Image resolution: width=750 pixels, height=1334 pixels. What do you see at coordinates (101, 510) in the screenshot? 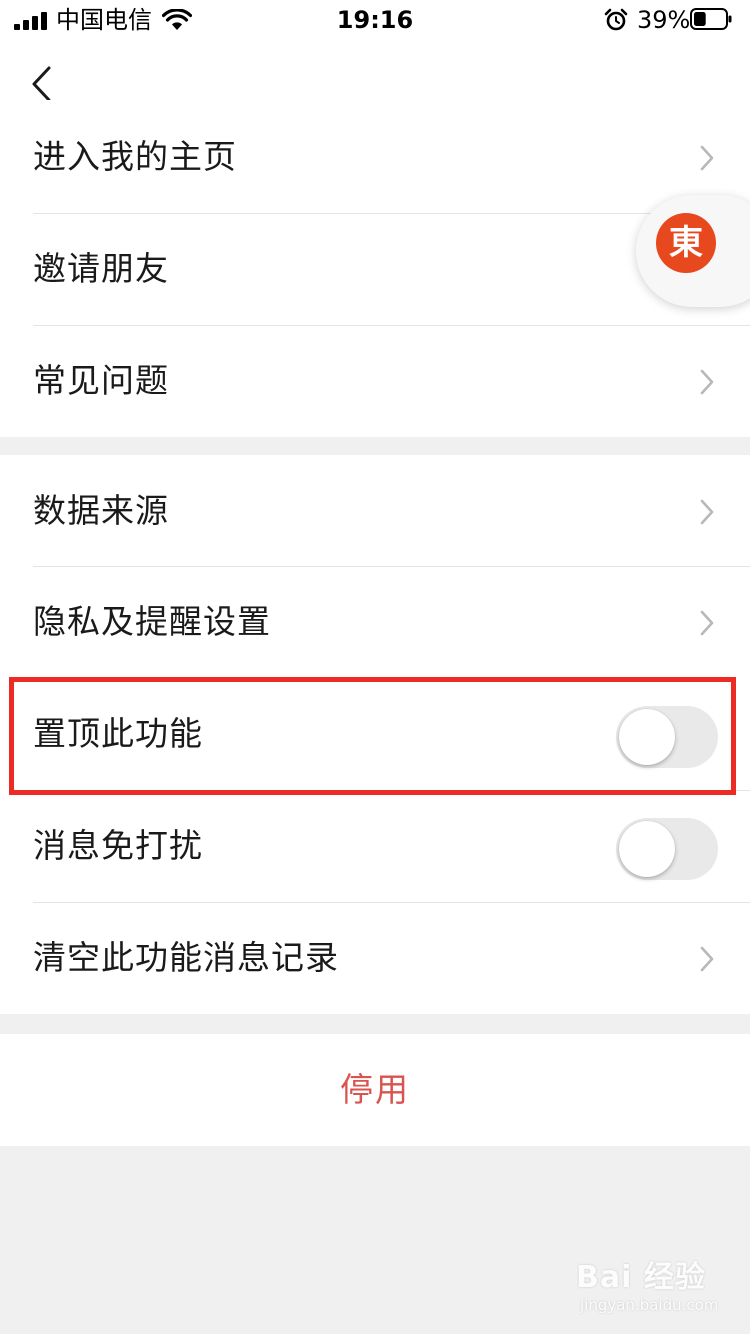
I see `menu-item-label: 数据来源` at bounding box center [101, 510].